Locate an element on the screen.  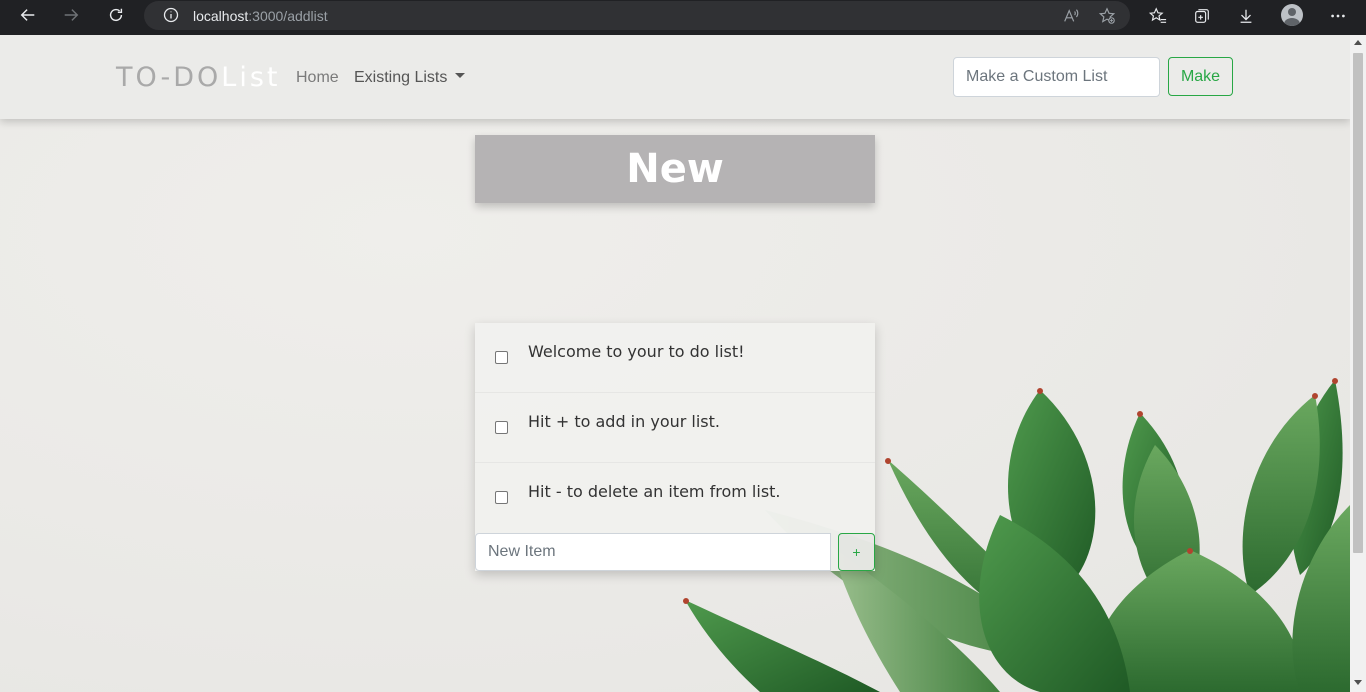
reload-icon is located at coordinates (116, 15).